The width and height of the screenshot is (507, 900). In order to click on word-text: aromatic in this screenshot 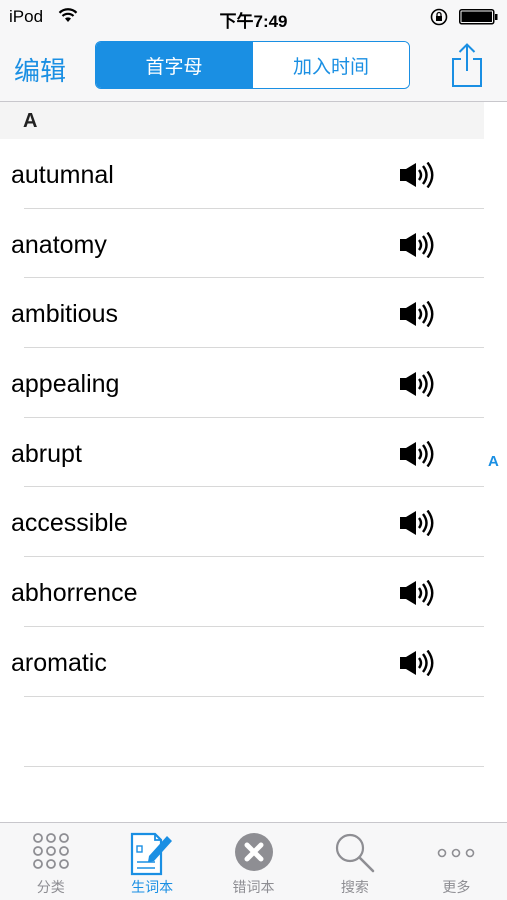, I will do `click(59, 662)`.